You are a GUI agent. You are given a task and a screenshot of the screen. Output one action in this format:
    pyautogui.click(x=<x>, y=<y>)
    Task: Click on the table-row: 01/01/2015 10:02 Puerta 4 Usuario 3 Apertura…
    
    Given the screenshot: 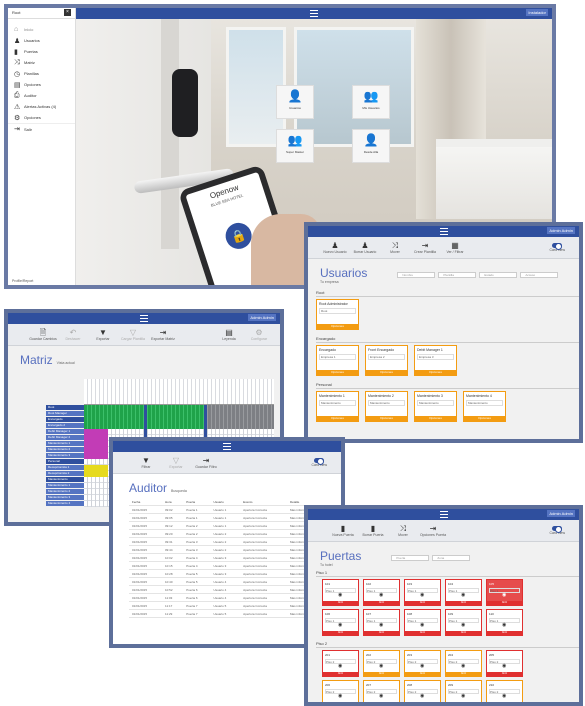 What is the action you would take?
    pyautogui.click(x=230, y=557)
    